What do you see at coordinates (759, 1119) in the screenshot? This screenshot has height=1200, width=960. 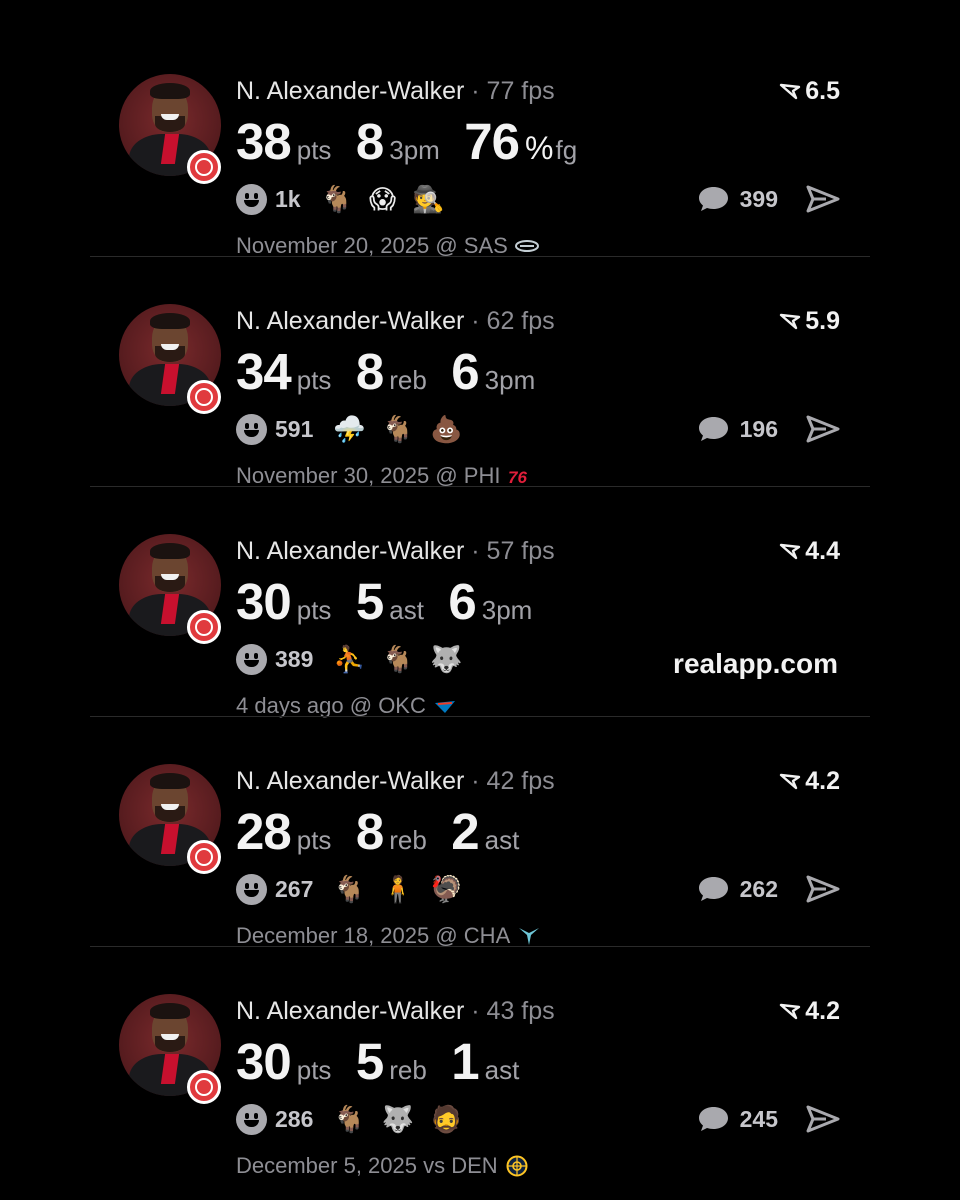 I see `comment-count: 245` at bounding box center [759, 1119].